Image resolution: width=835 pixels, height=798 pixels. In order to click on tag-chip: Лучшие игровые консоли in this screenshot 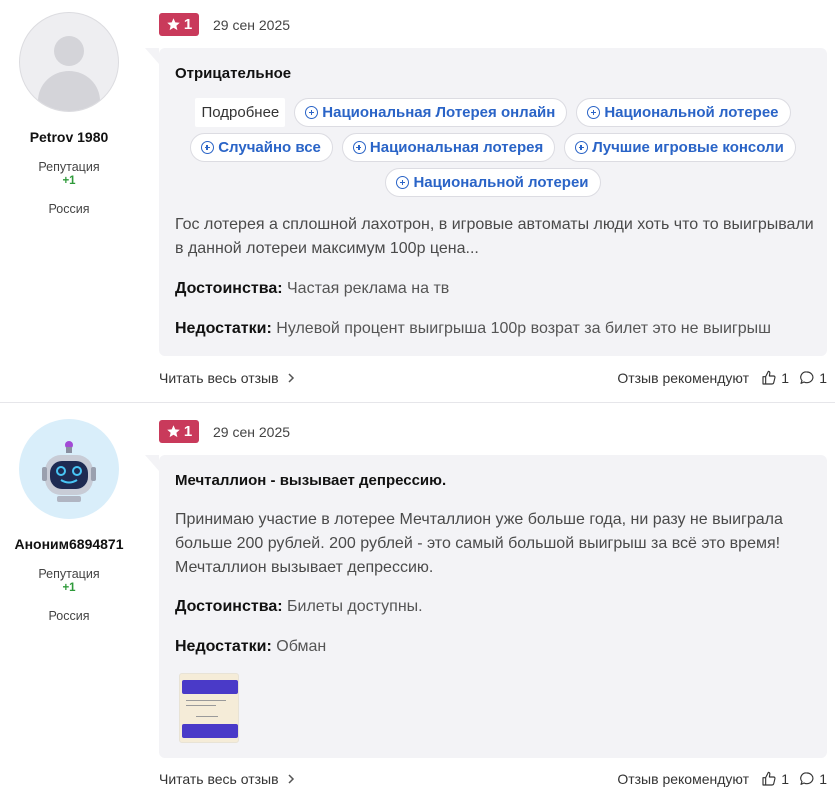, I will do `click(680, 147)`.